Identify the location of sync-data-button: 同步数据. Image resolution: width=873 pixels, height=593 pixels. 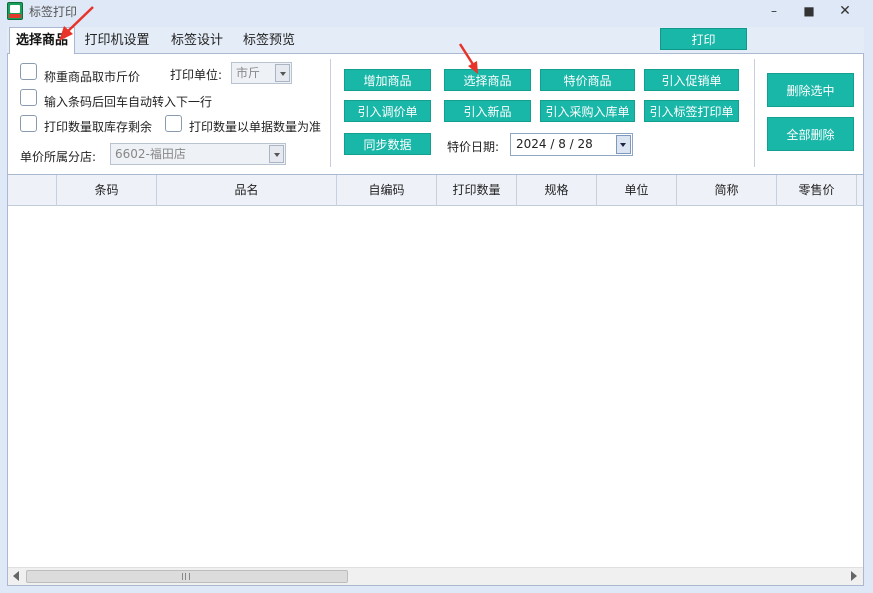
(387, 144).